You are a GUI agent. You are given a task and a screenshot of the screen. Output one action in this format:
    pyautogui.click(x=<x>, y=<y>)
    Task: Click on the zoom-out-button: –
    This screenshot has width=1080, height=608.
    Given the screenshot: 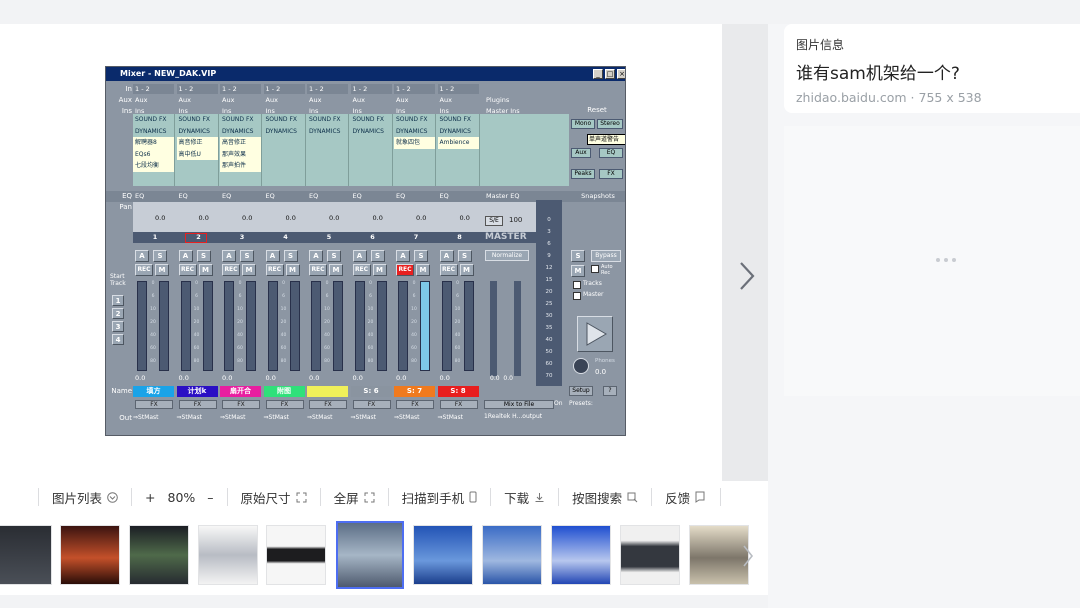 What is the action you would take?
    pyautogui.click(x=210, y=497)
    